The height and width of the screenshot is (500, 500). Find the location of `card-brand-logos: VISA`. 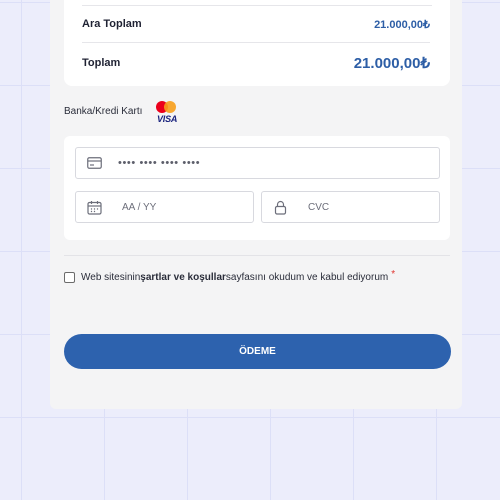

card-brand-logos: VISA is located at coordinates (168, 113).